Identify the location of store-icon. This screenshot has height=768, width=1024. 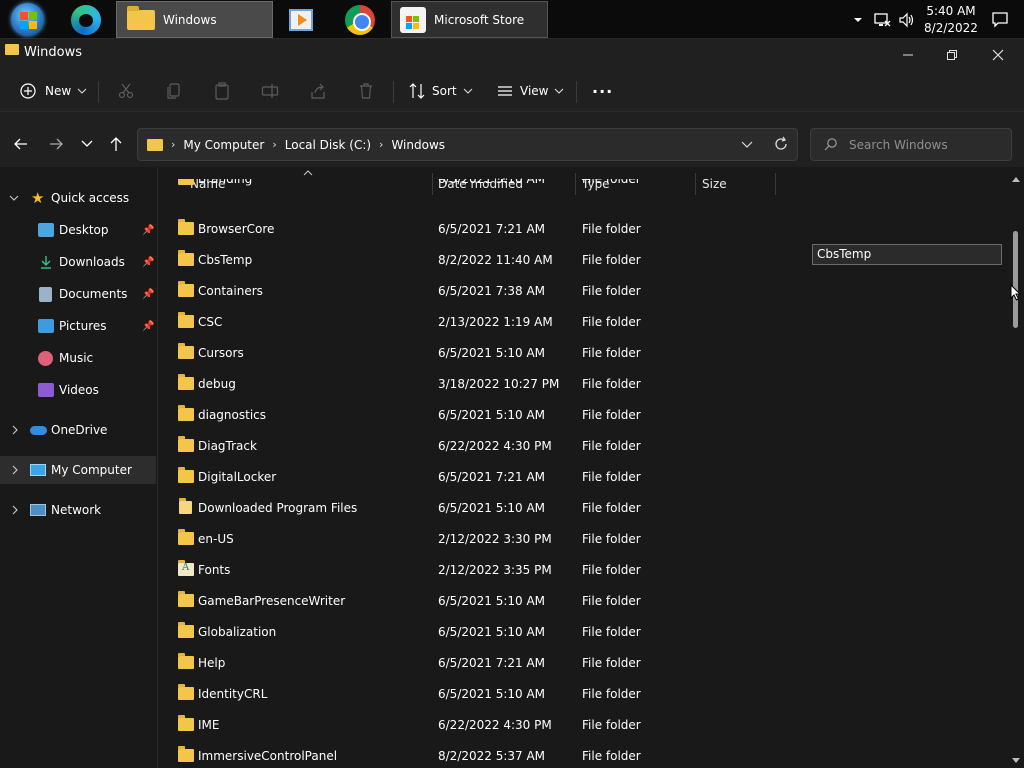
(413, 19).